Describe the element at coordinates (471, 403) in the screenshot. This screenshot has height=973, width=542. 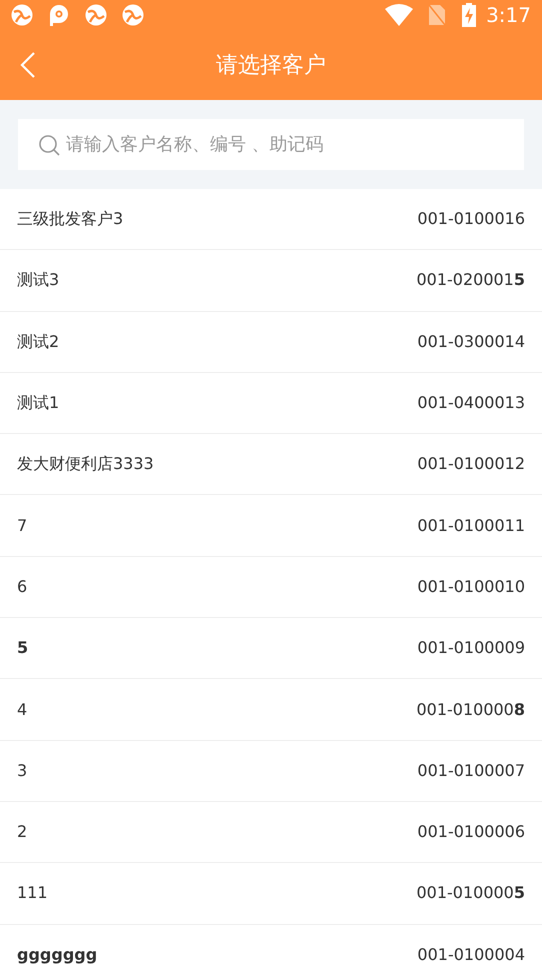
I see `customer-code: 001-0400013` at that location.